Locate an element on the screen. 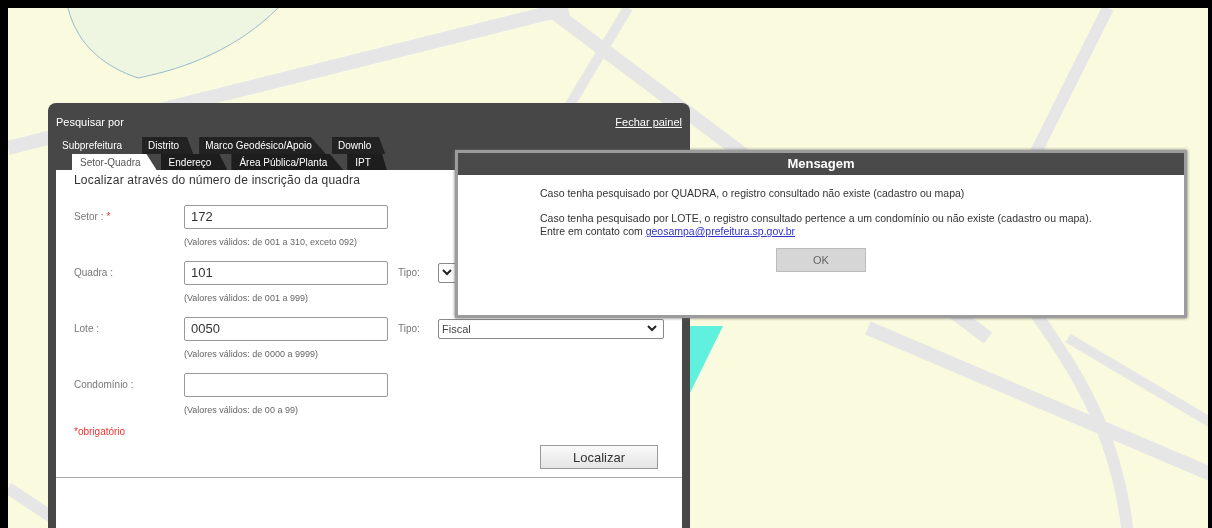 This screenshot has width=1212, height=528. type-select: Fiscal is located at coordinates (551, 328).